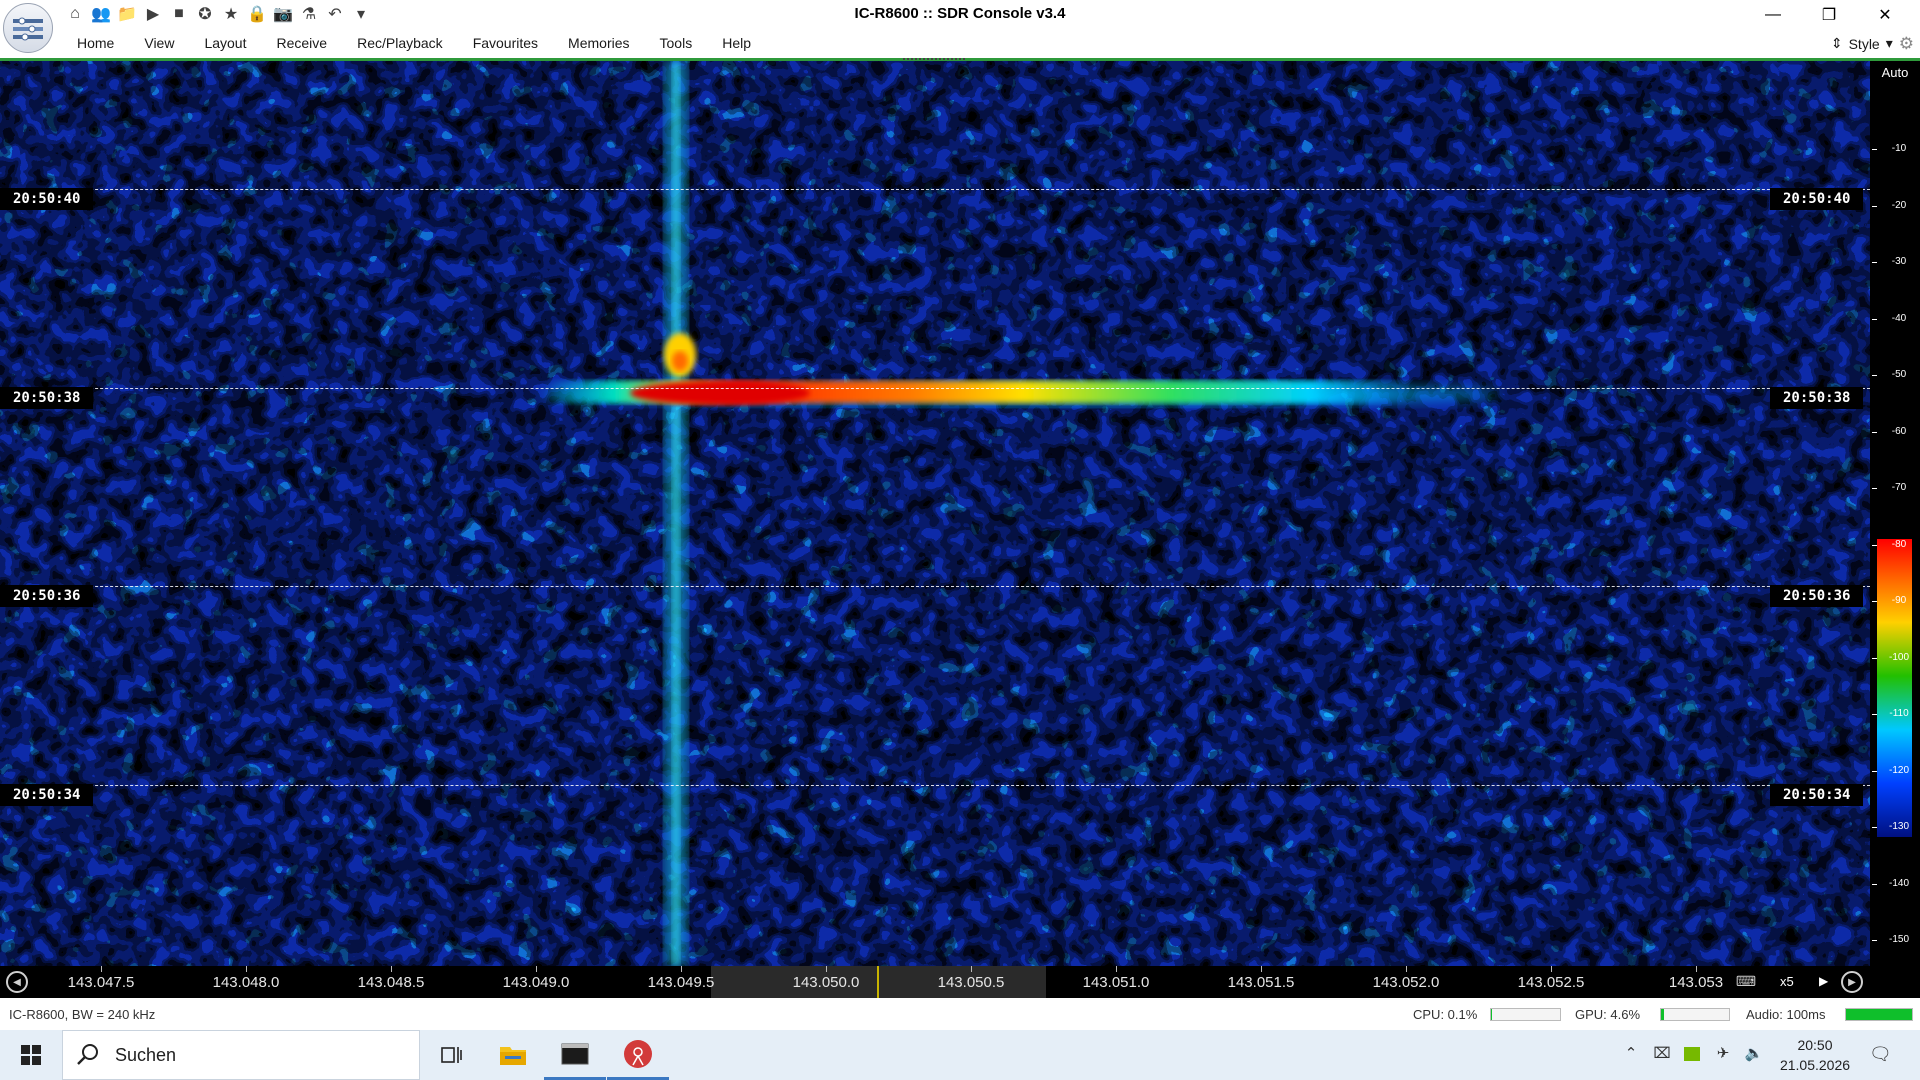 This screenshot has height=1080, width=1920. What do you see at coordinates (205, 14) in the screenshot?
I see `compass-icon: ✪` at bounding box center [205, 14].